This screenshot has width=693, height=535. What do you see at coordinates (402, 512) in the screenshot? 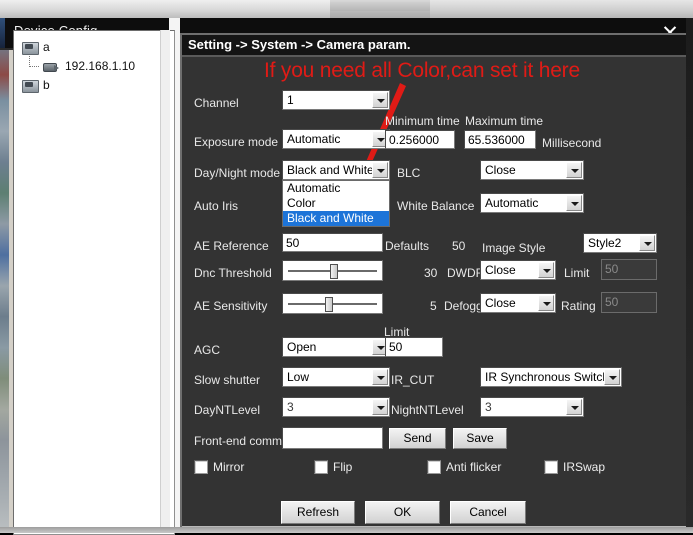
I see `ok-button: OK` at bounding box center [402, 512].